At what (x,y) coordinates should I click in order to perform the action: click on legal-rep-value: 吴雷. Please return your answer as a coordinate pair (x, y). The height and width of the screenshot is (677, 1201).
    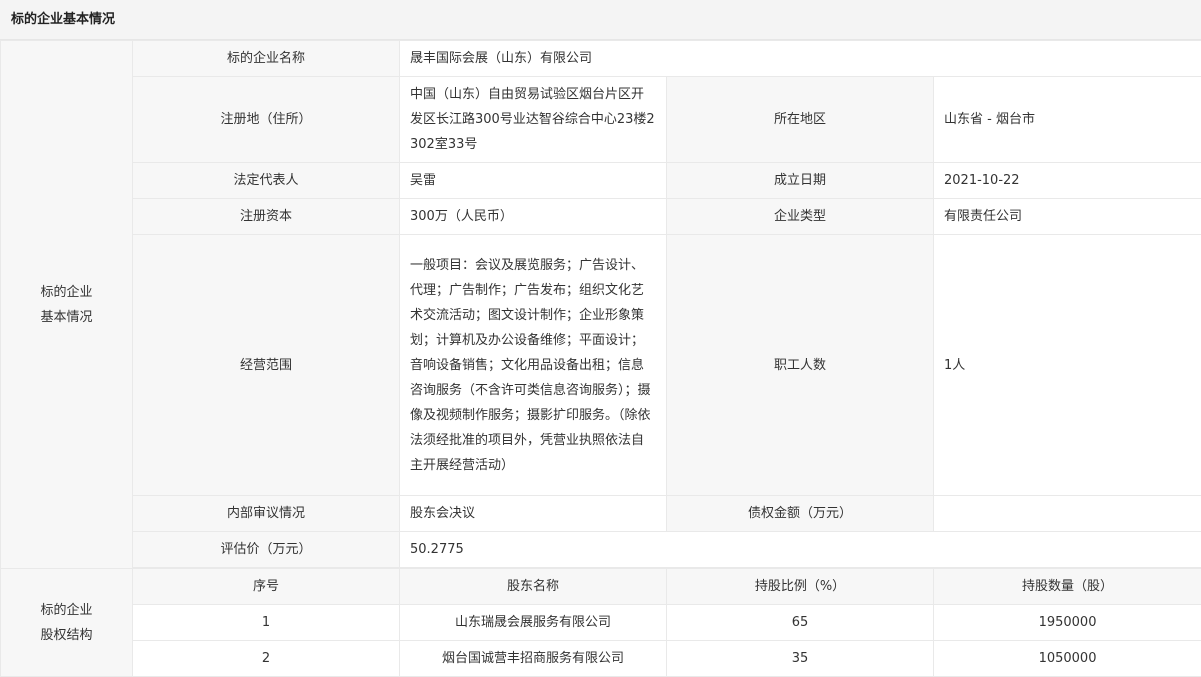
    Looking at the image, I should click on (533, 180).